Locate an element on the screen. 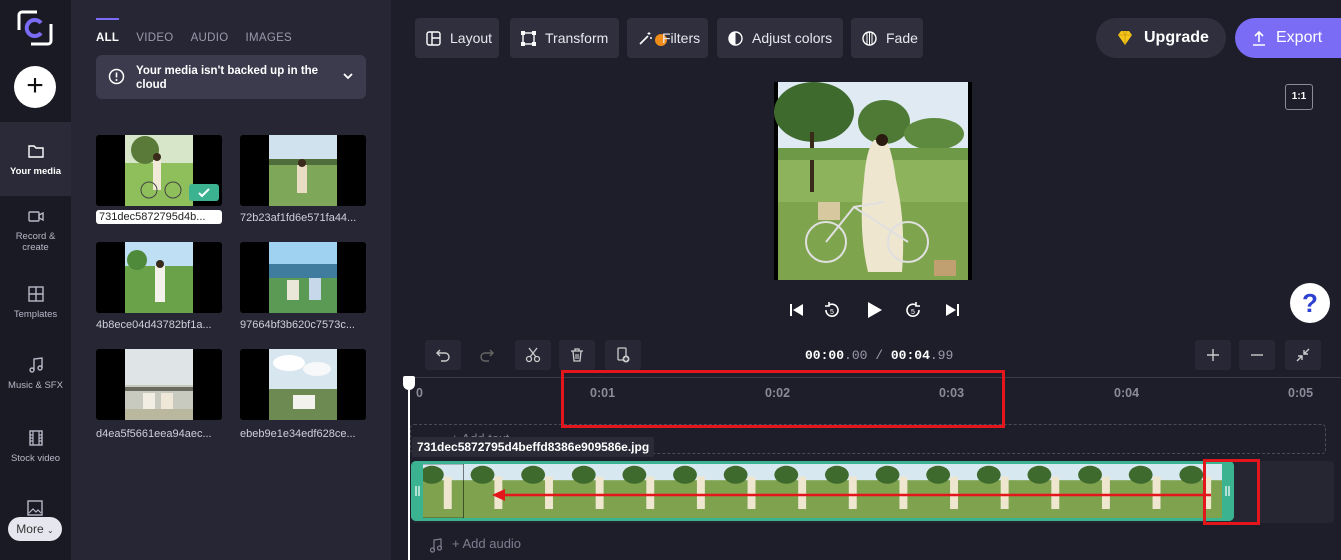 The image size is (1341, 560). delete-button is located at coordinates (577, 355).